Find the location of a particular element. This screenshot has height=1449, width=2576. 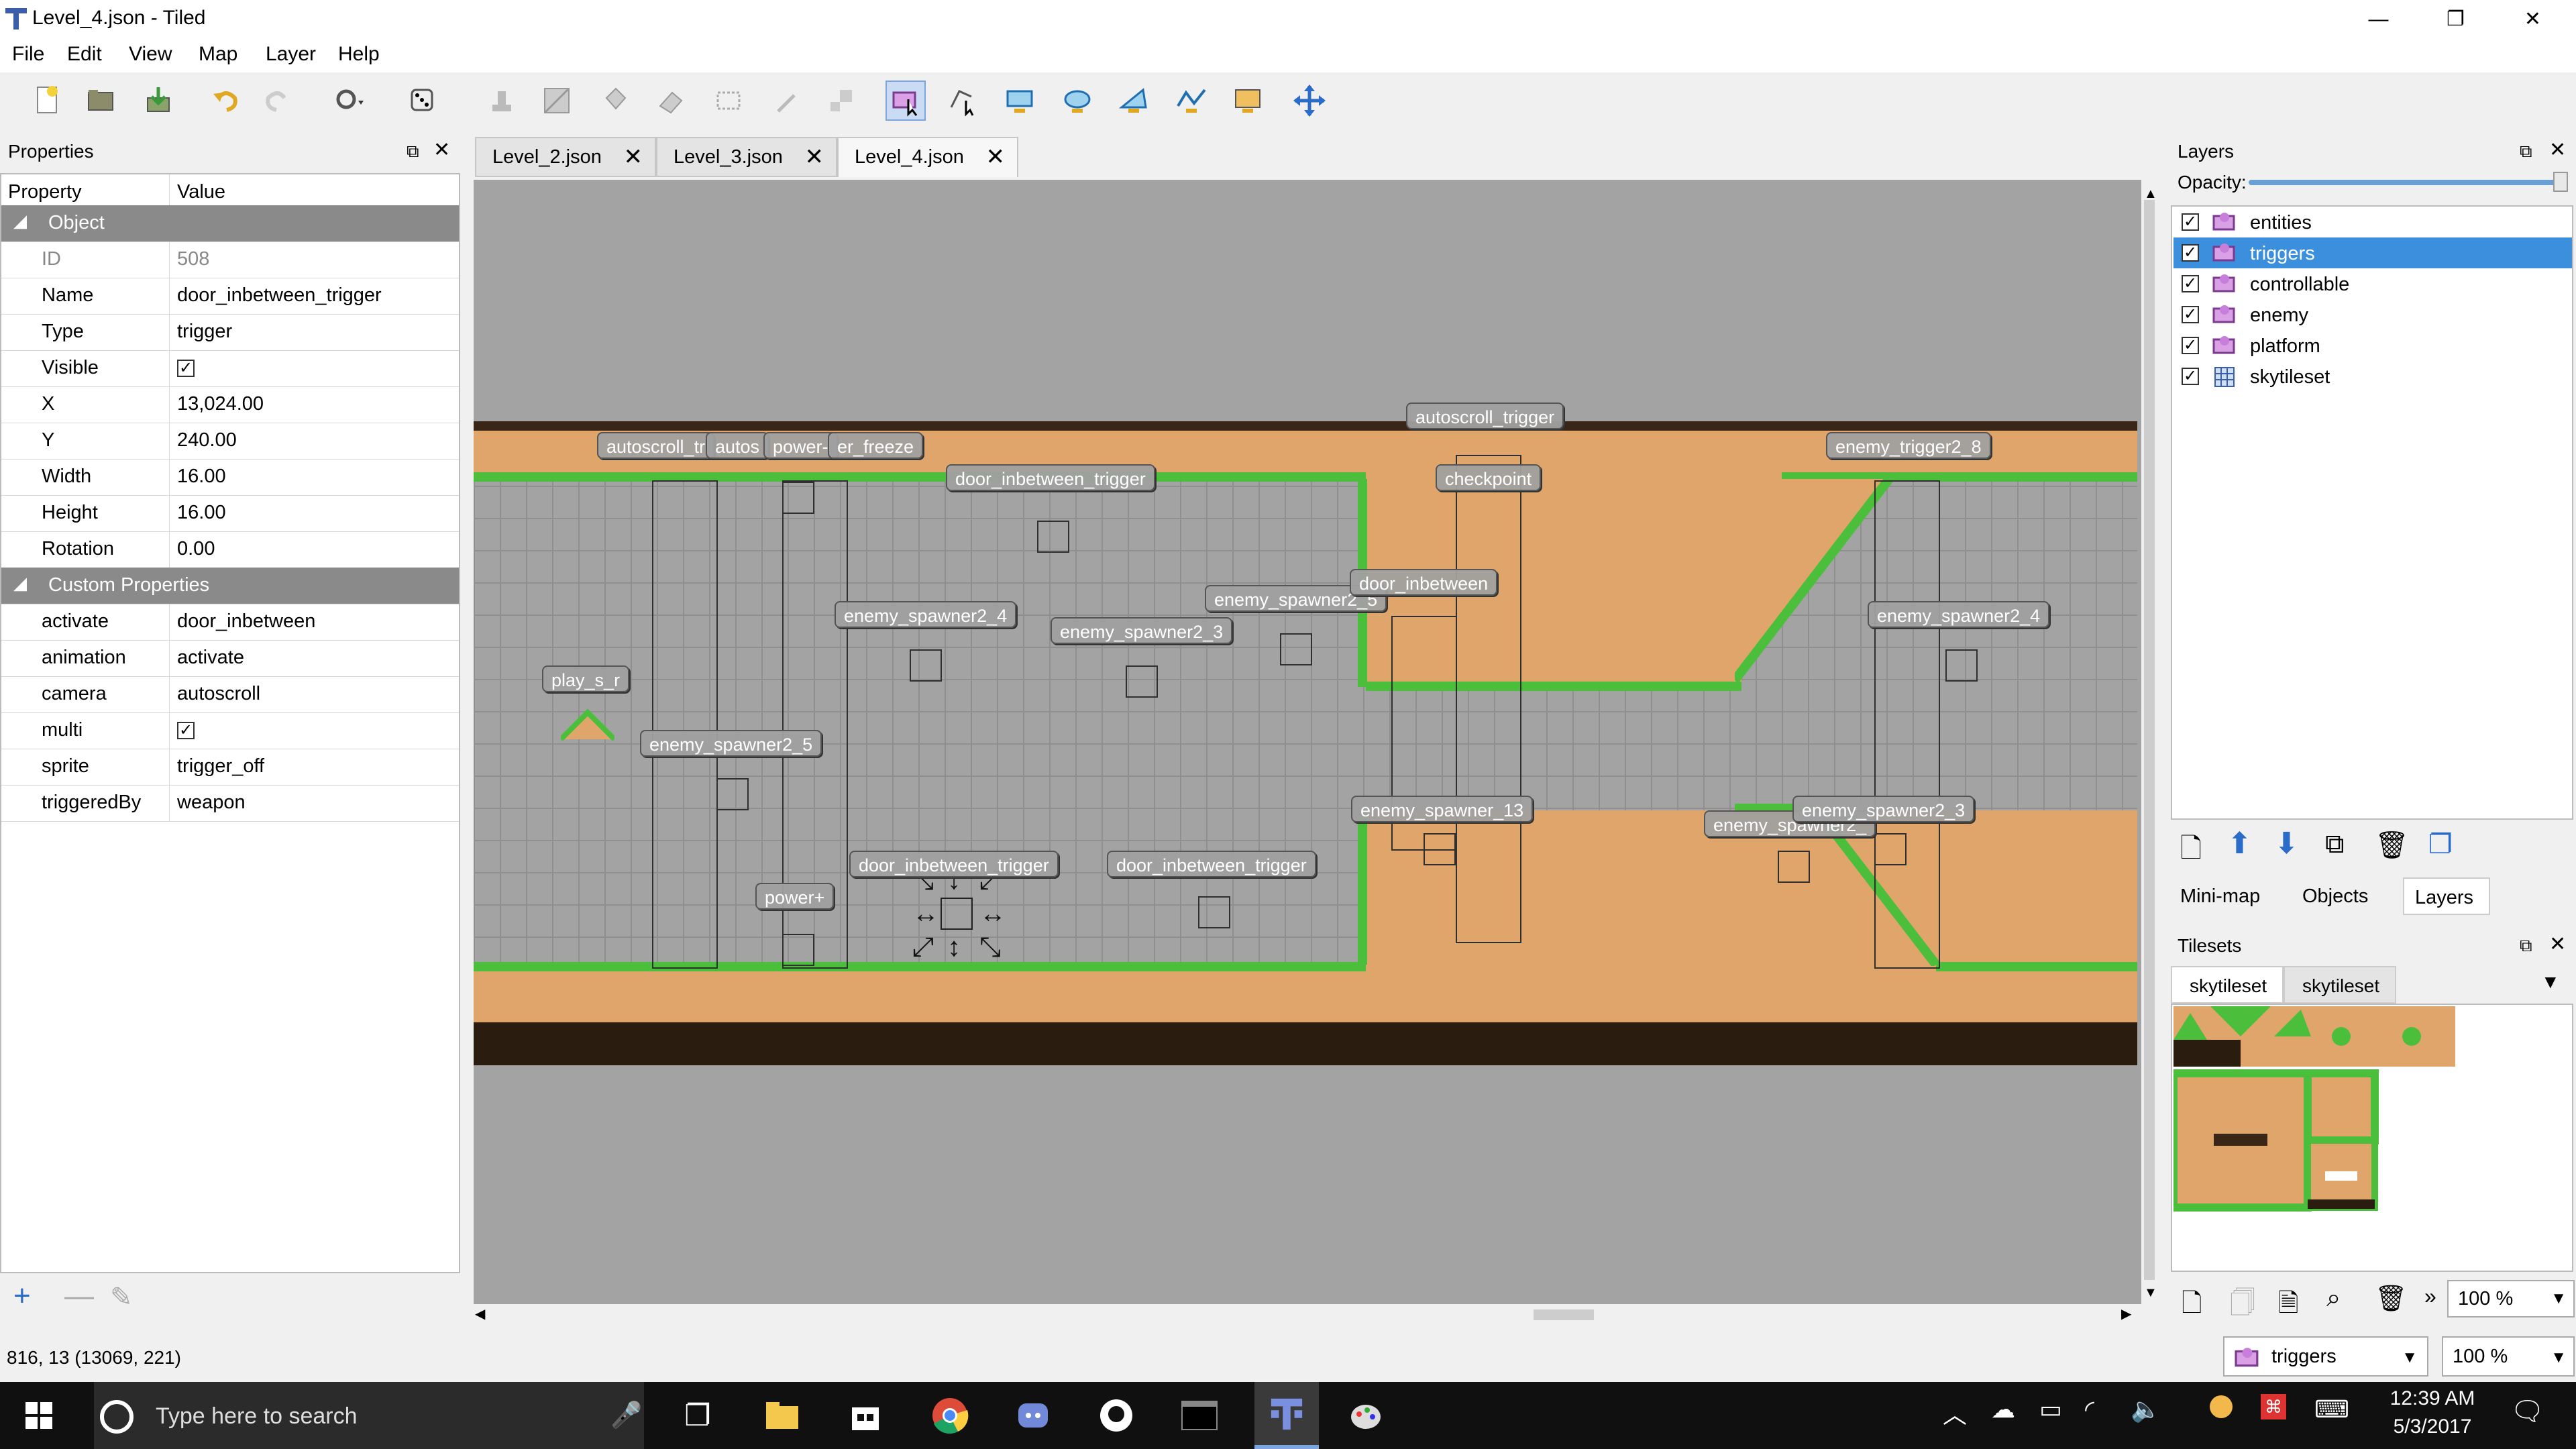

stamp-settings-icon is located at coordinates (349, 100).